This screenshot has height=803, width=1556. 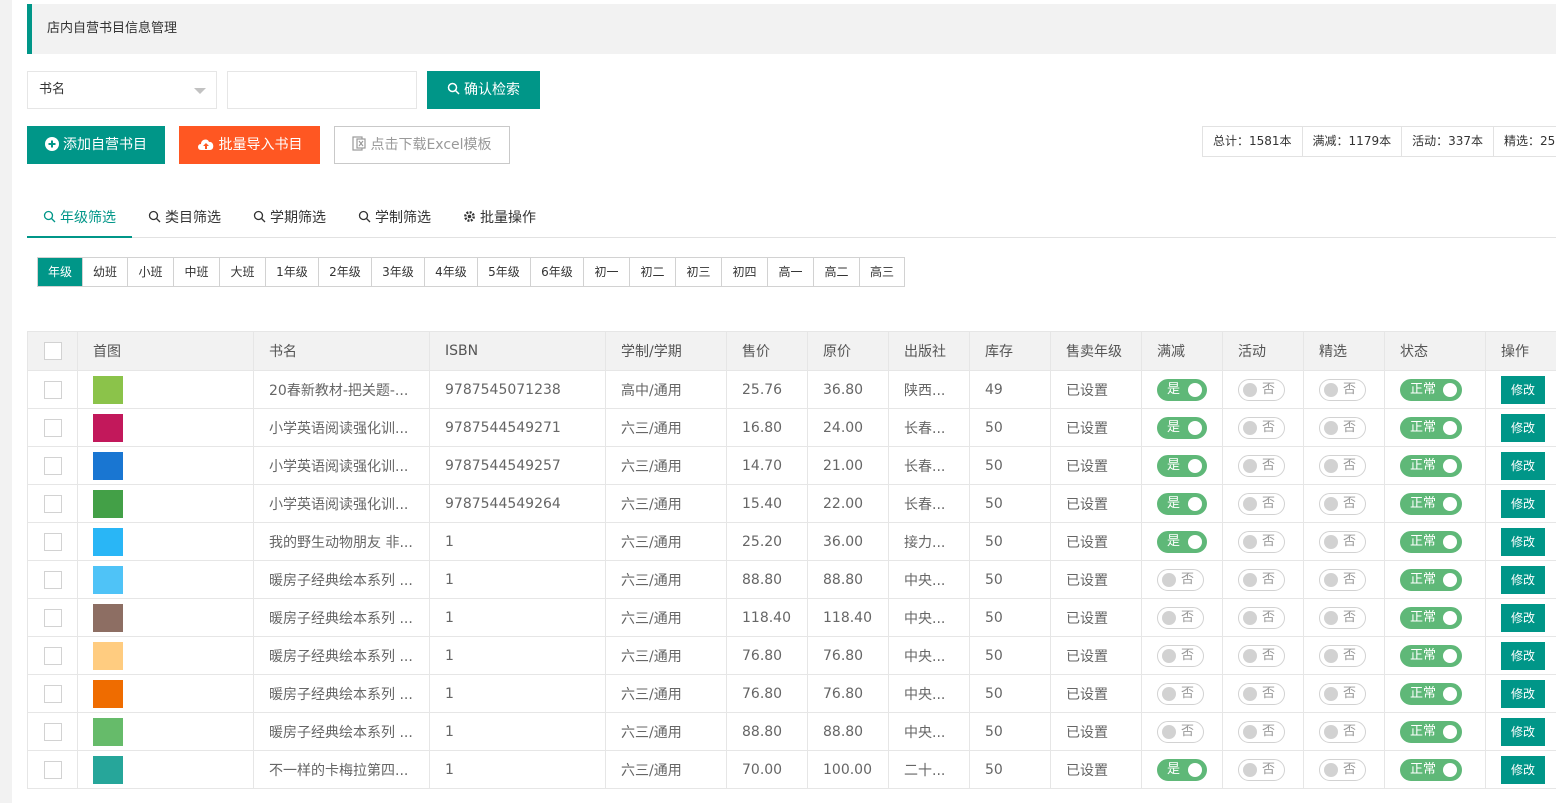 What do you see at coordinates (345, 272) in the screenshot?
I see `grade-option-6: 2年级` at bounding box center [345, 272].